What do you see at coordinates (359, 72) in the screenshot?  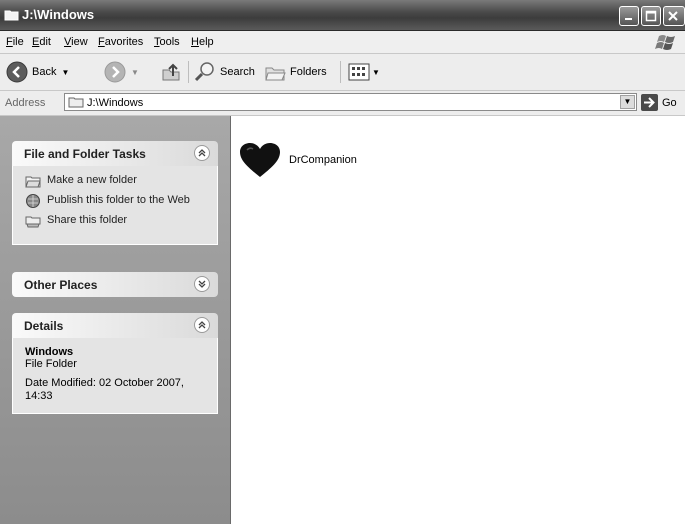 I see `views-icon` at bounding box center [359, 72].